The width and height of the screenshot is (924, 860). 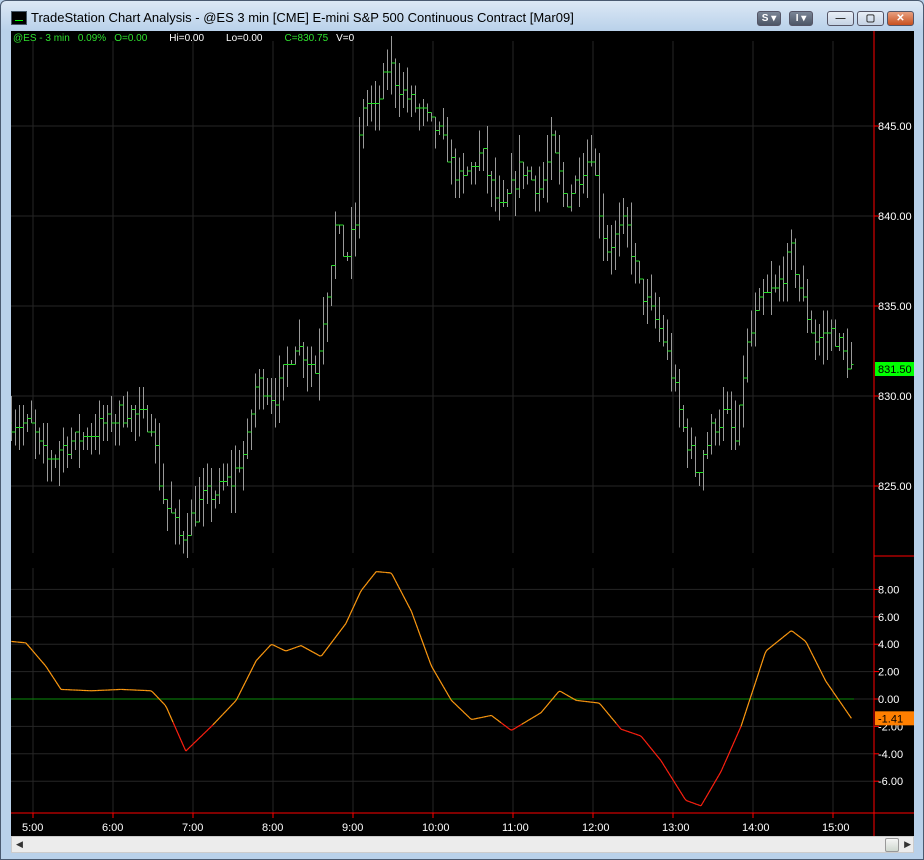 What do you see at coordinates (888, 645) in the screenshot?
I see `osc-tick-label: 4.00` at bounding box center [888, 645].